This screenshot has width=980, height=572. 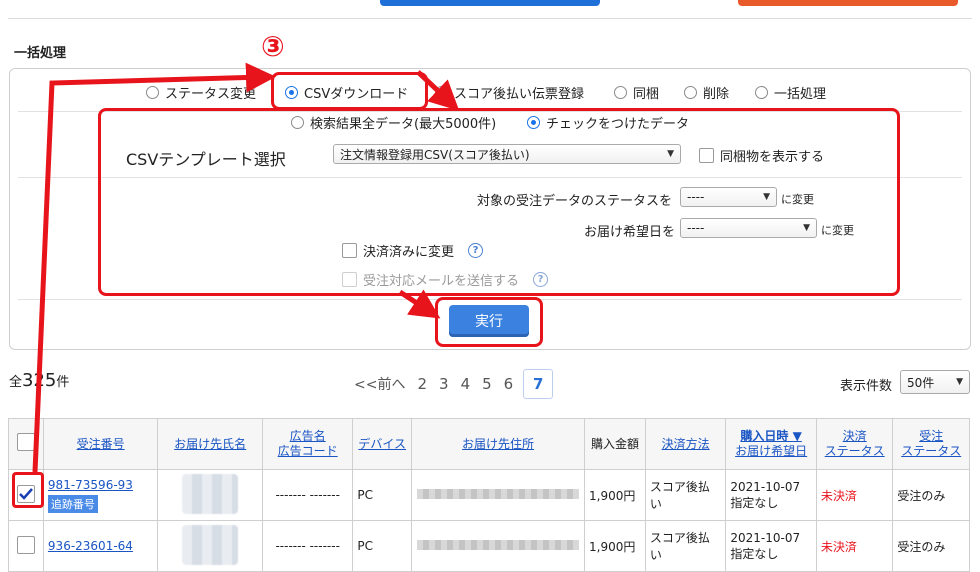 I want to click on arrow-settings-to-execute, so click(x=419, y=304).